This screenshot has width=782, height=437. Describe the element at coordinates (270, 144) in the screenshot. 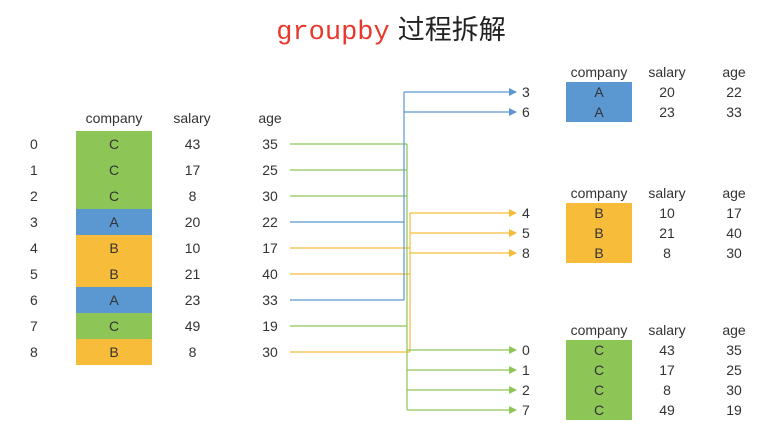

I see `source-age: 35` at that location.